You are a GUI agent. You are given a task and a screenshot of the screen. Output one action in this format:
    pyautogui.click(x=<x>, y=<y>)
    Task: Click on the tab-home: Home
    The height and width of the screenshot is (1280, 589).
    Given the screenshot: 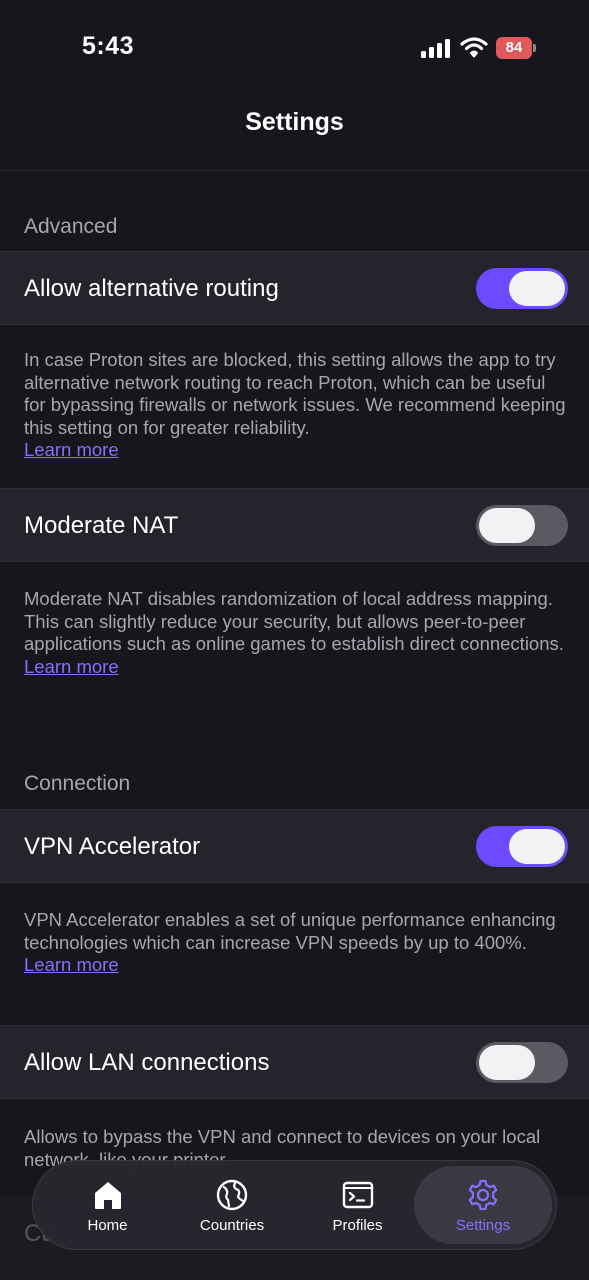 What is the action you would take?
    pyautogui.click(x=107, y=1205)
    